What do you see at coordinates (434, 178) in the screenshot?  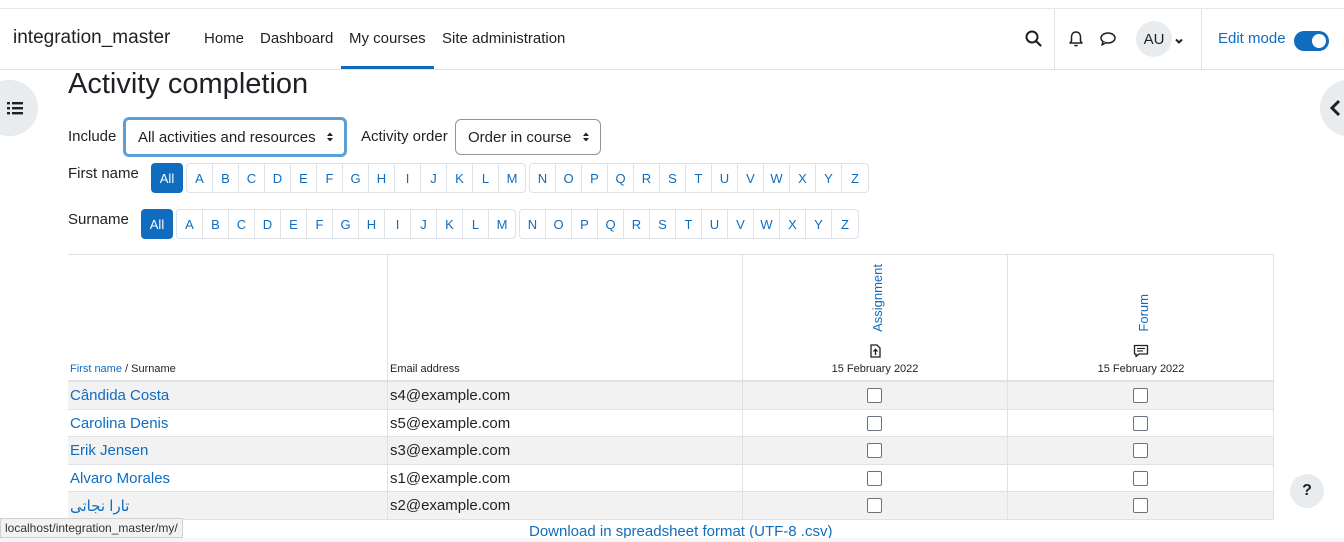 I see `firstname-letter-button: J` at bounding box center [434, 178].